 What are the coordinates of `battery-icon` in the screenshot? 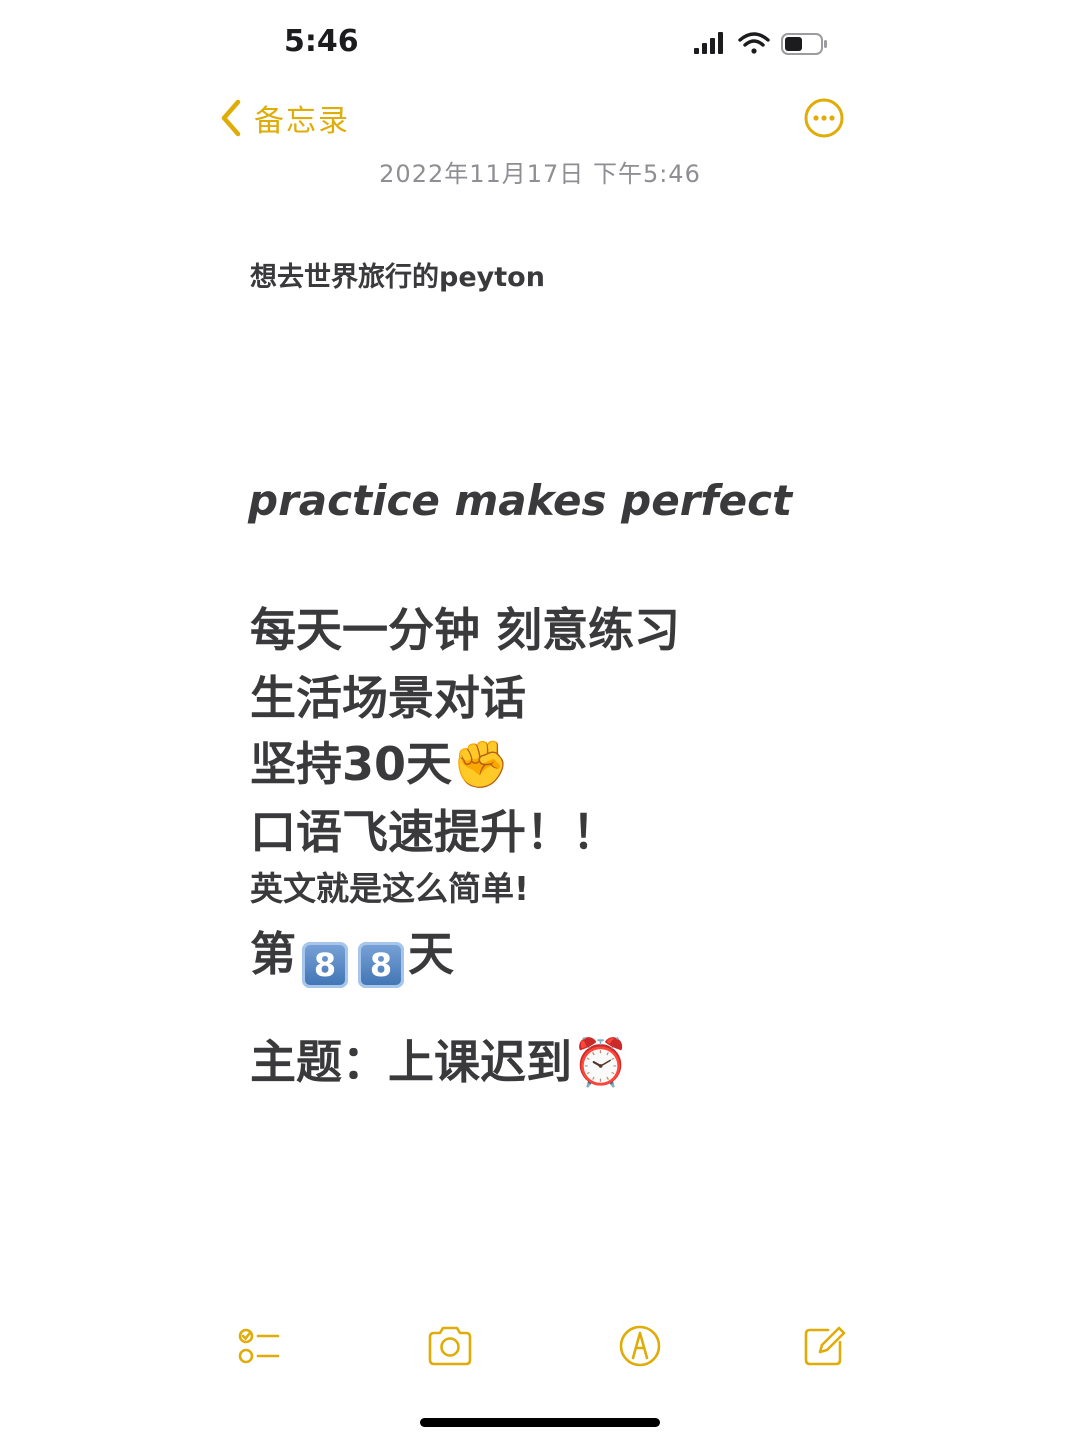 It's located at (804, 44).